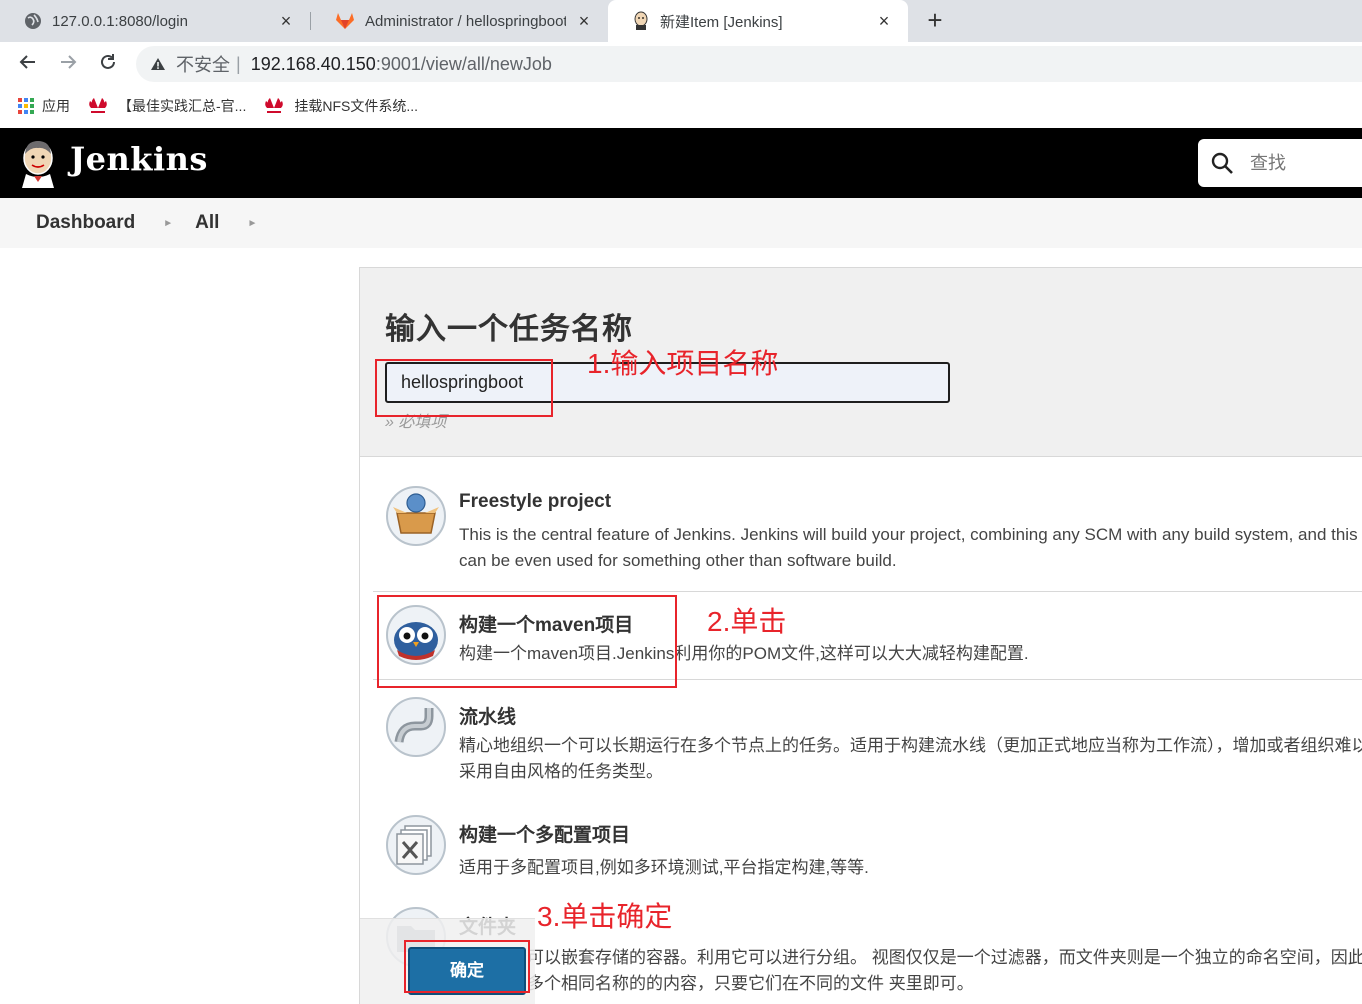  I want to click on multi-config-icon, so click(416, 845).